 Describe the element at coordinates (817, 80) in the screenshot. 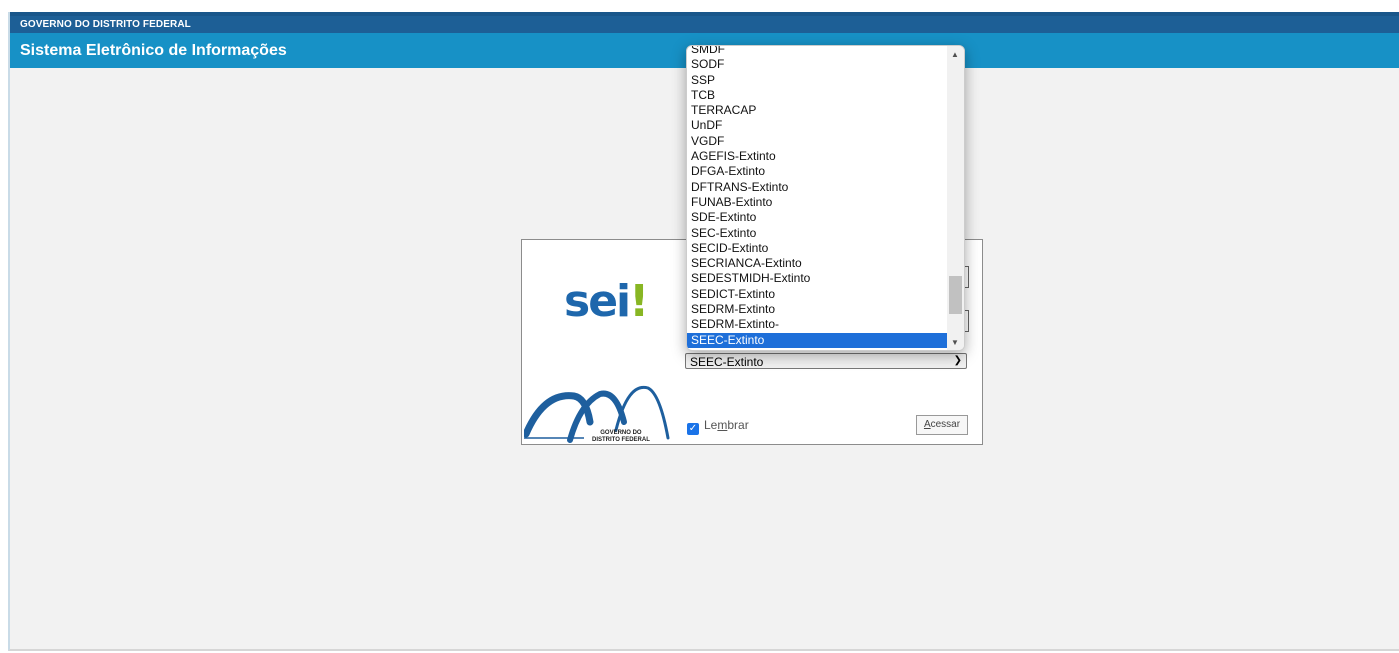

I see `dropdown-option: SSP` at that location.